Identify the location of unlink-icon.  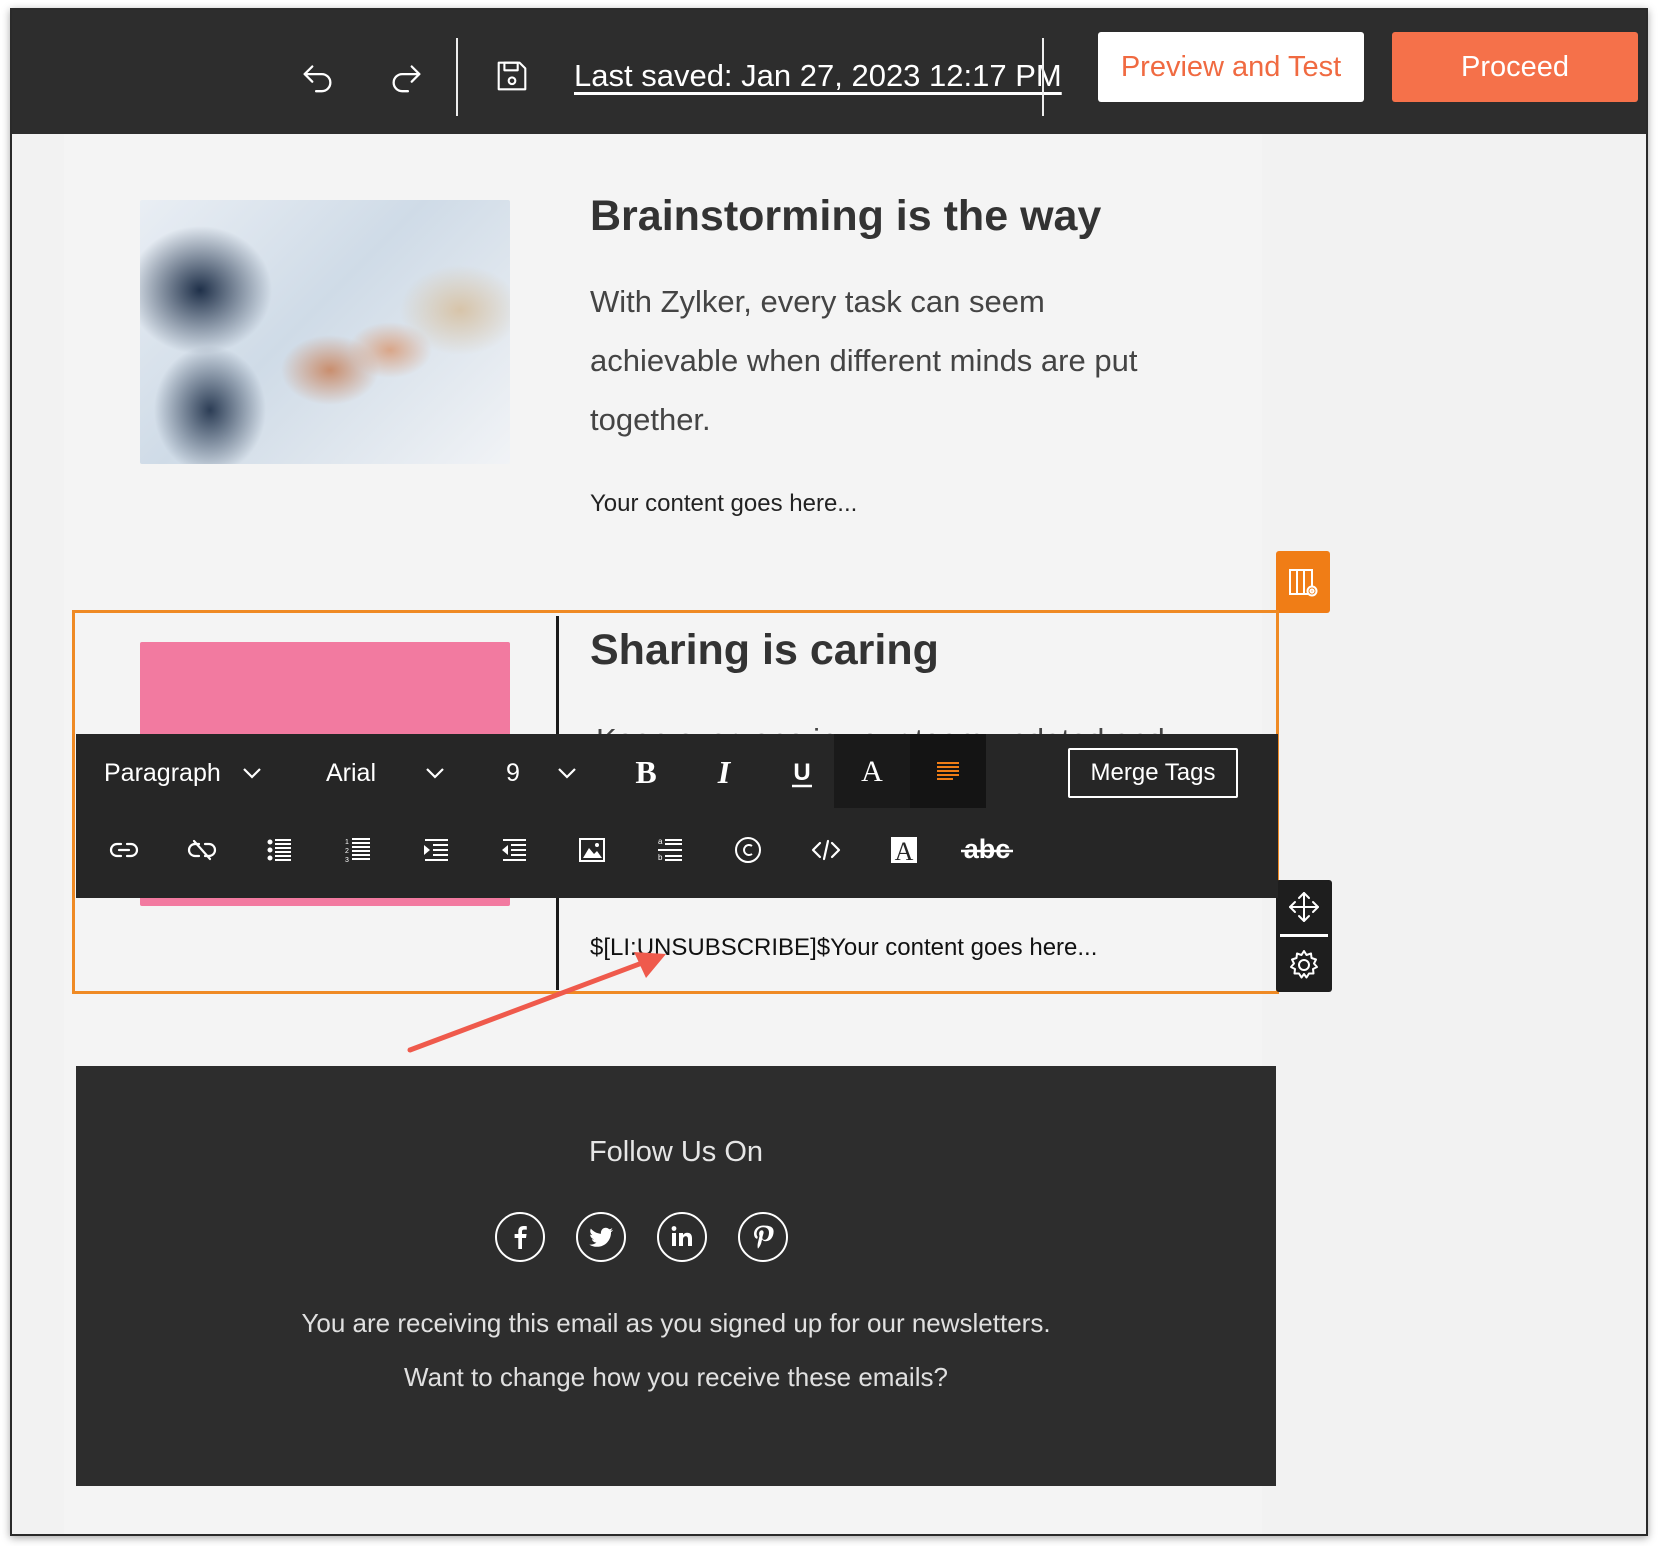
(202, 850).